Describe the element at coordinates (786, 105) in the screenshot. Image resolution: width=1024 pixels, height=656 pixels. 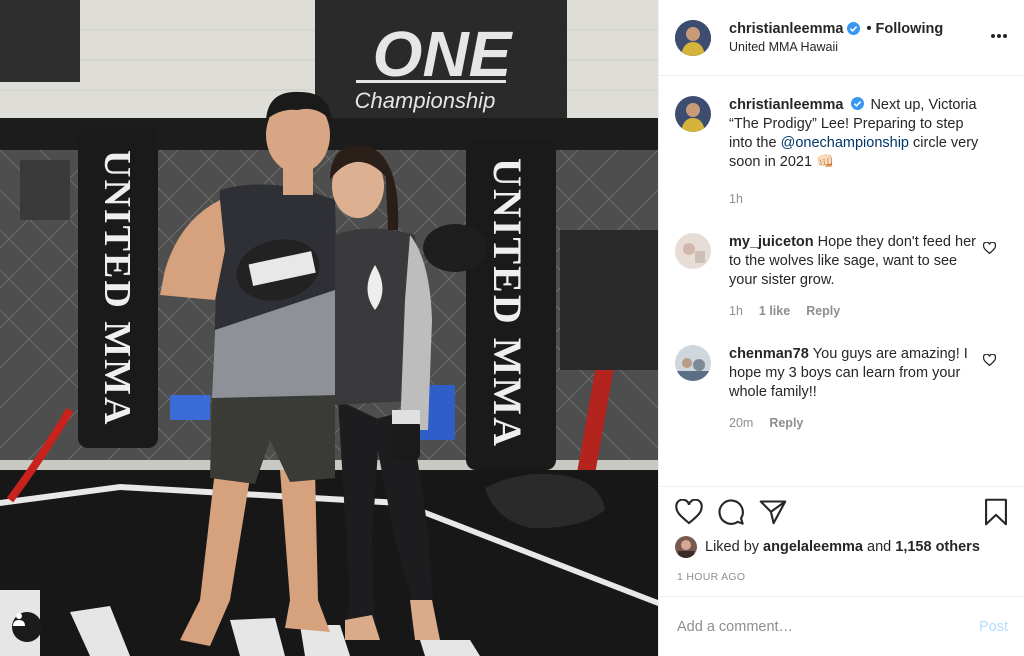
I see `caption-username: christianleemma` at that location.